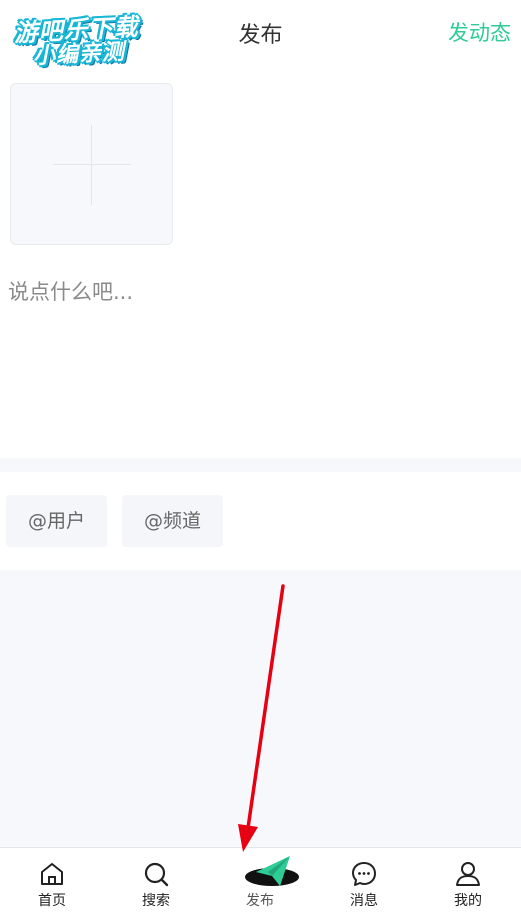  I want to click on search-icon, so click(156, 874).